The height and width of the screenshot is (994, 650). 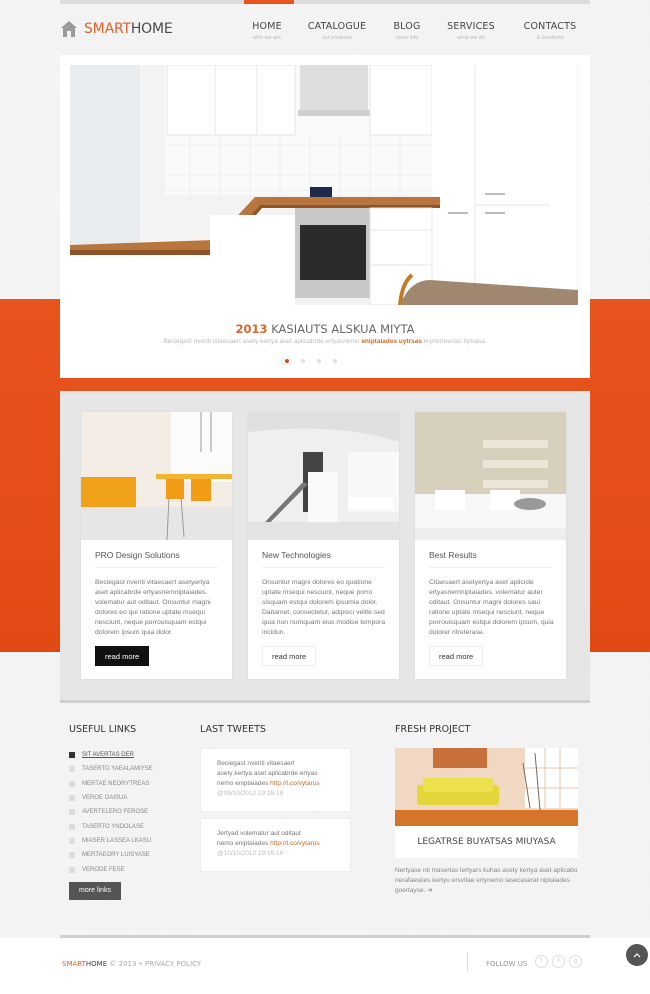 What do you see at coordinates (325, 329) in the screenshot?
I see `slide-title: 2013 KASIAUTS ALSKUA MIYTA` at bounding box center [325, 329].